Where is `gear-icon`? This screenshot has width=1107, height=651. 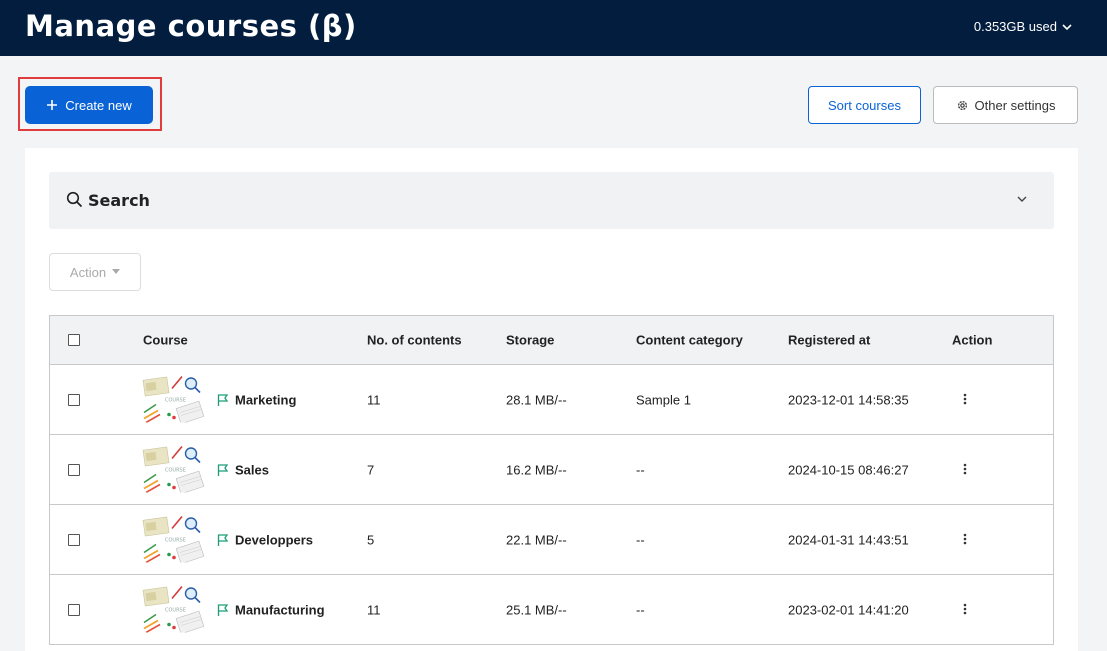 gear-icon is located at coordinates (962, 105).